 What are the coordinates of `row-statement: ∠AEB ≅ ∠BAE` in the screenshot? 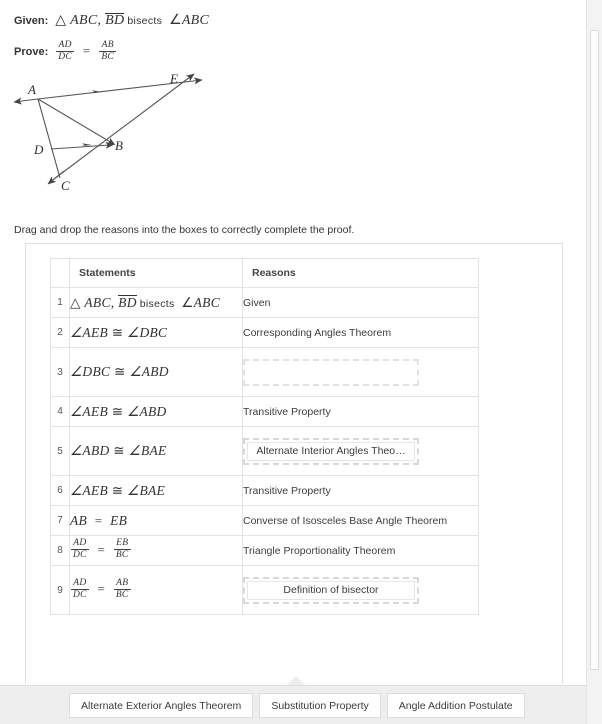 It's located at (156, 490).